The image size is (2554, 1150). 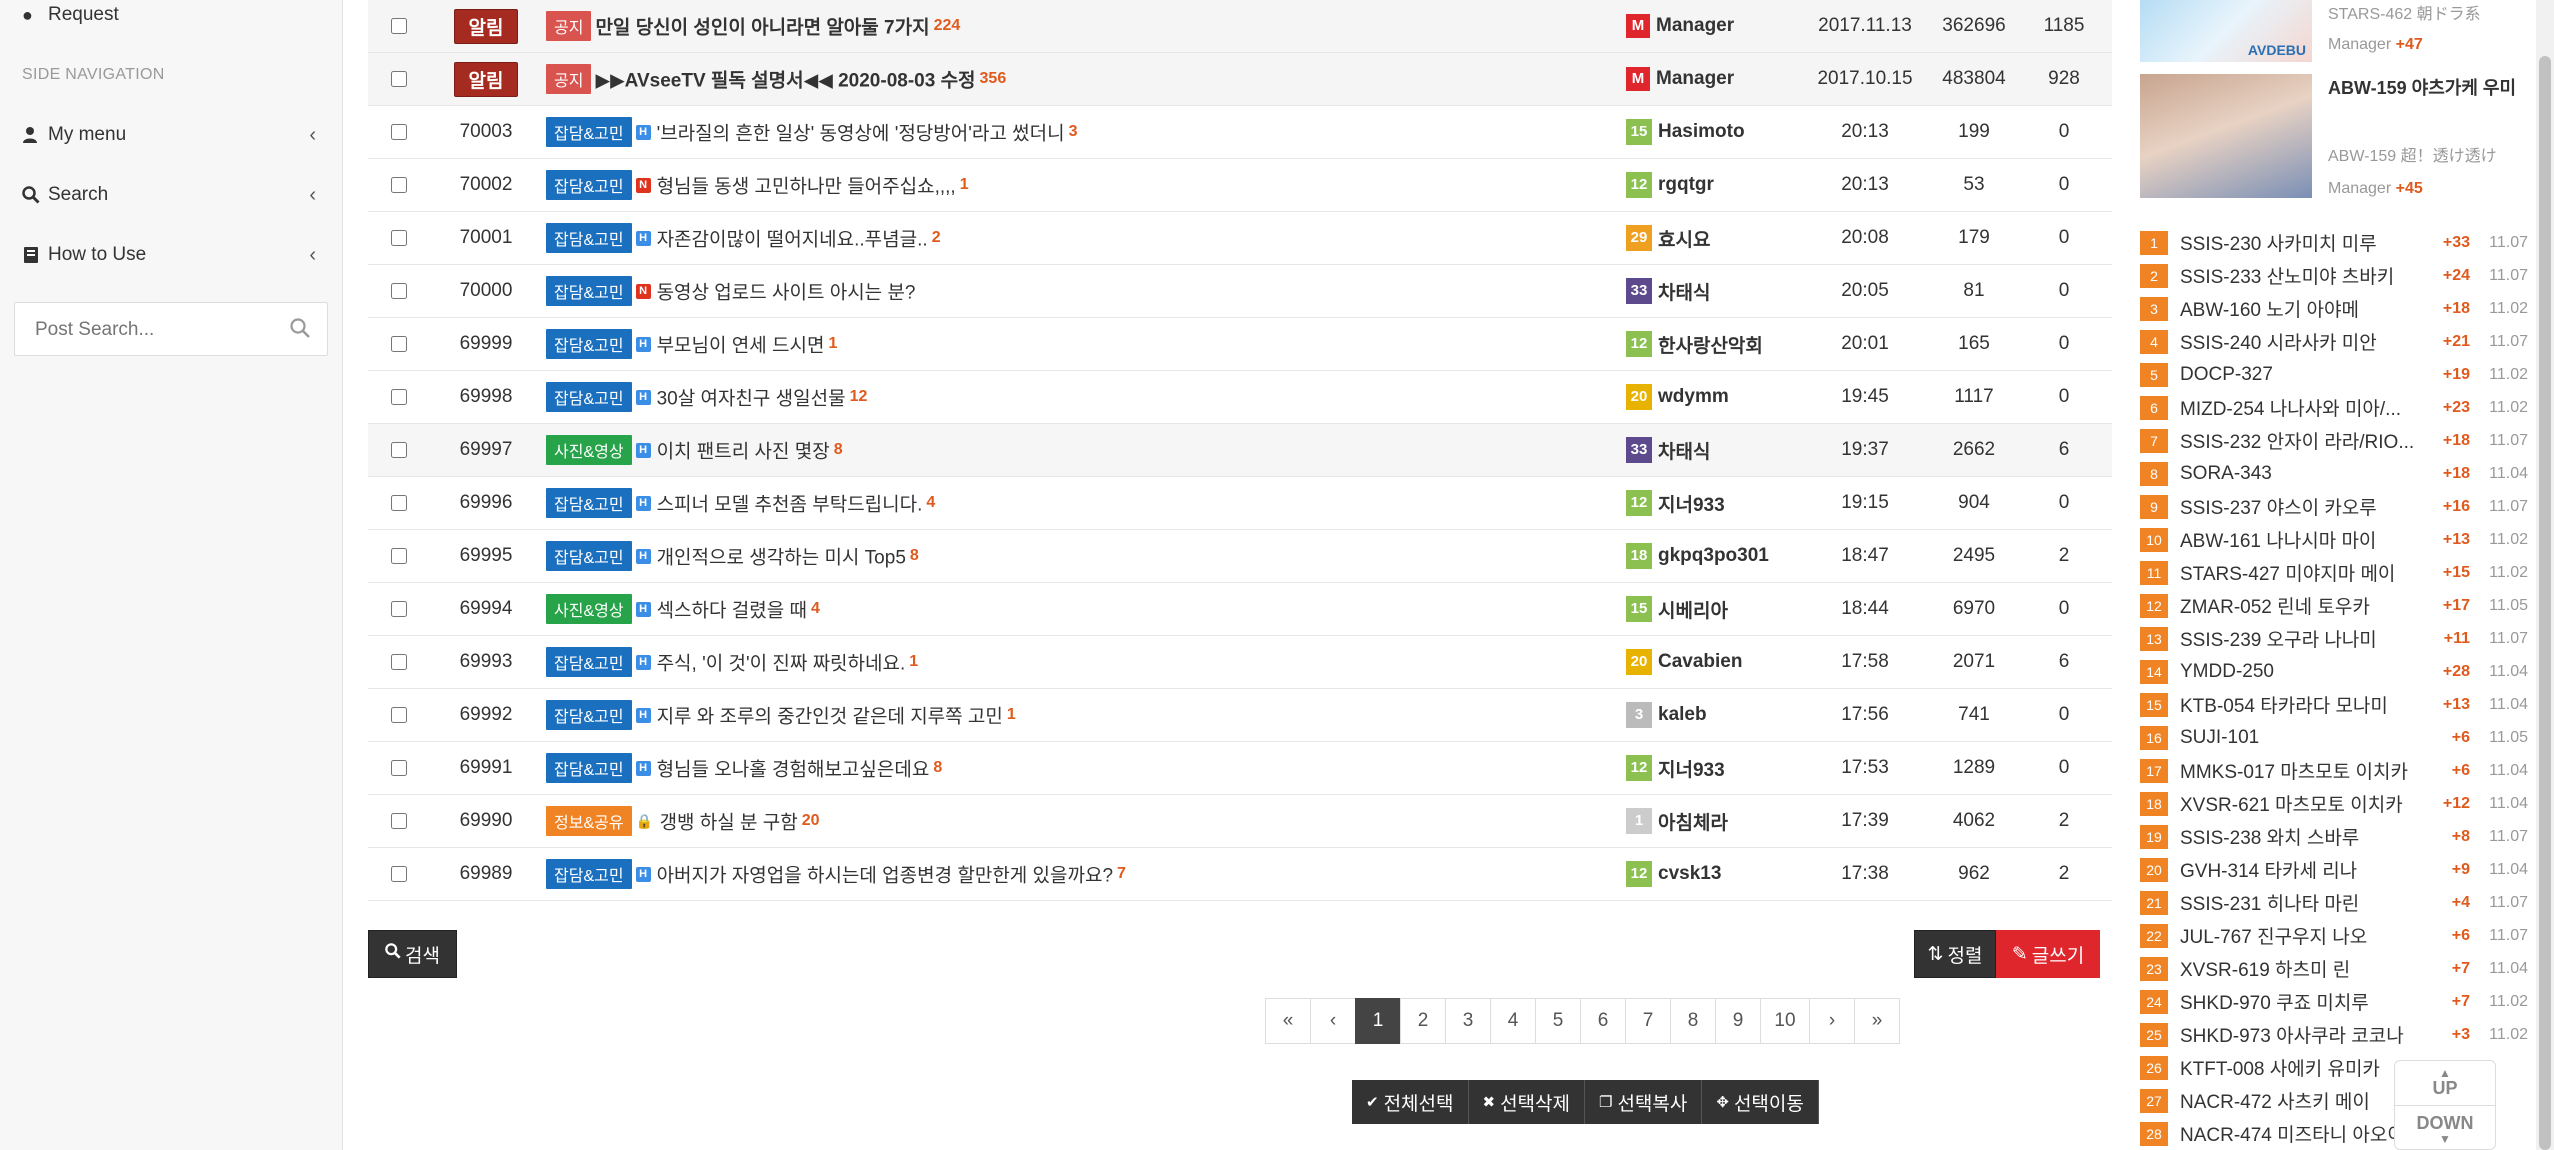 What do you see at coordinates (1558, 1021) in the screenshot?
I see `page-5-button: 5` at bounding box center [1558, 1021].